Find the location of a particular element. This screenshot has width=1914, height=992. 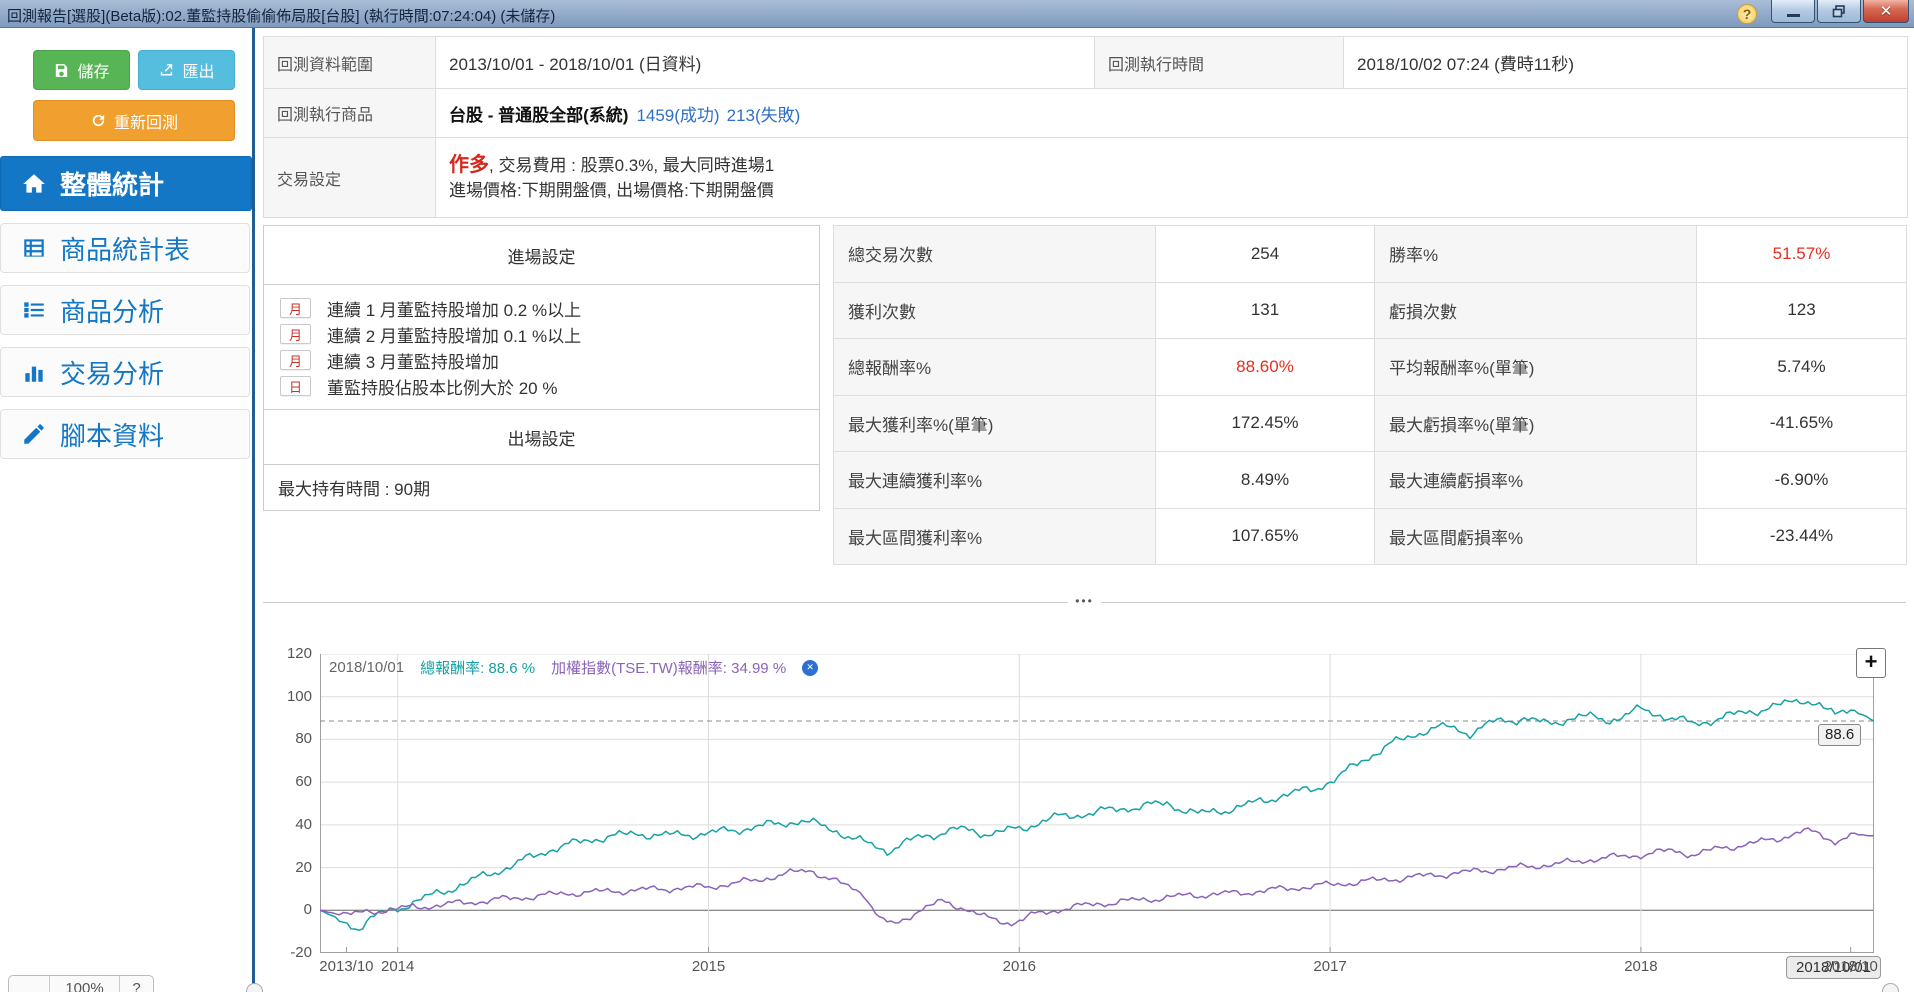

entry-condition-row: 月連續 1 月董監持股增加 0.2 %以上 is located at coordinates (549, 308).